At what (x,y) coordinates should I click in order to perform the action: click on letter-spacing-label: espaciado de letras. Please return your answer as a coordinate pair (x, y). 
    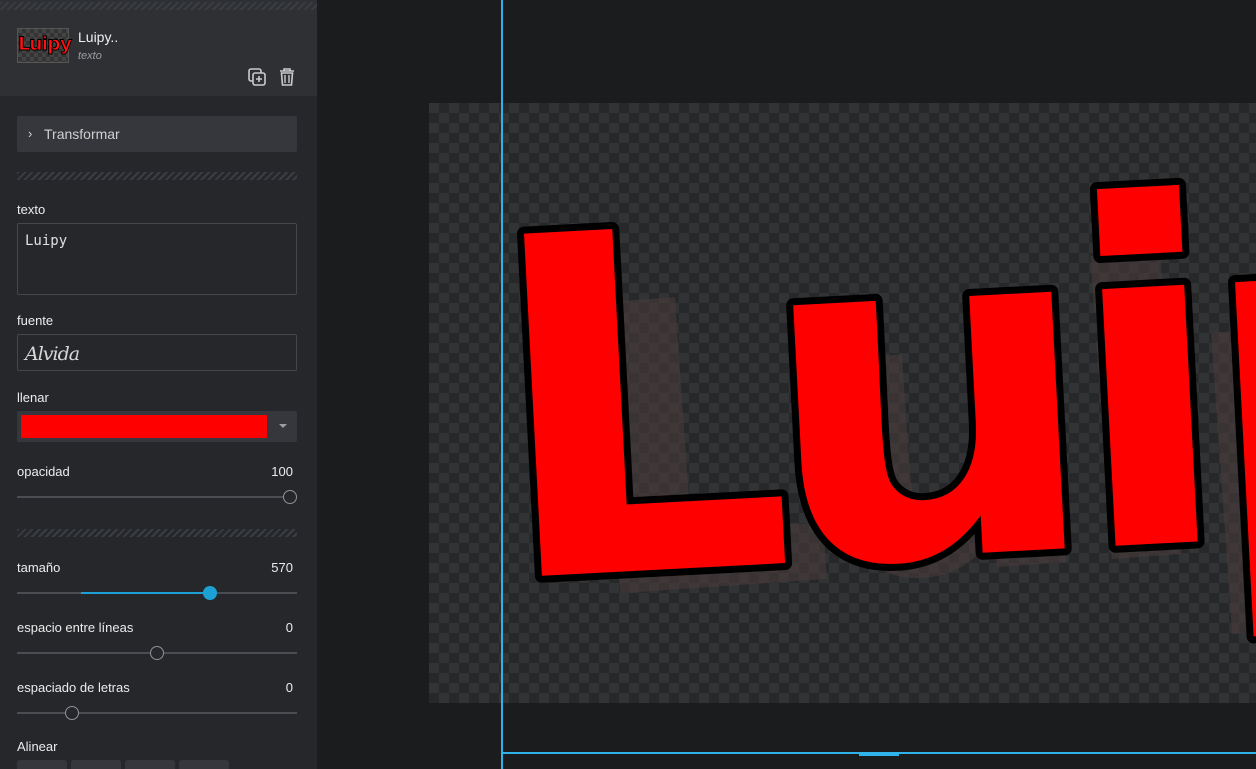
    Looking at the image, I should click on (73, 687).